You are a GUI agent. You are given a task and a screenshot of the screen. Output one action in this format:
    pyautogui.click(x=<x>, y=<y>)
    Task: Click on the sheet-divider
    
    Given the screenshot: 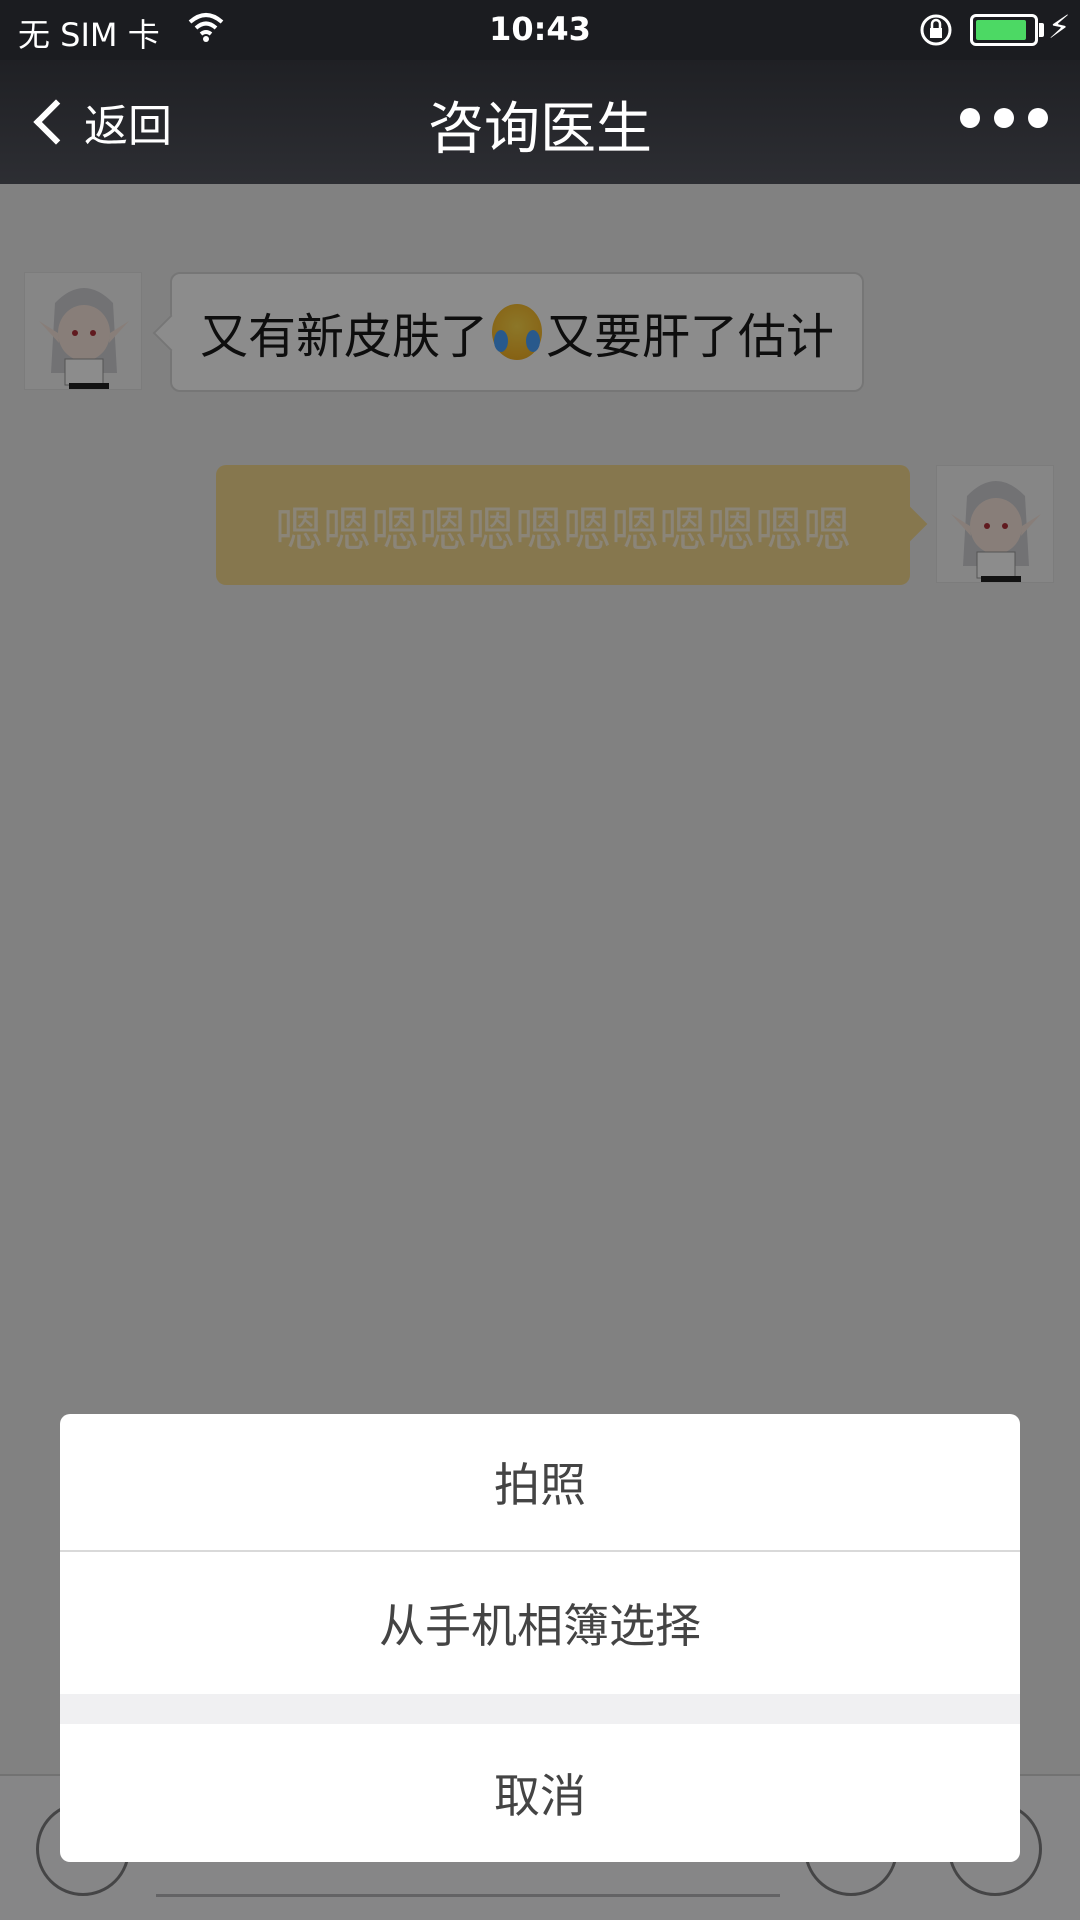 What is the action you would take?
    pyautogui.click(x=540, y=1709)
    